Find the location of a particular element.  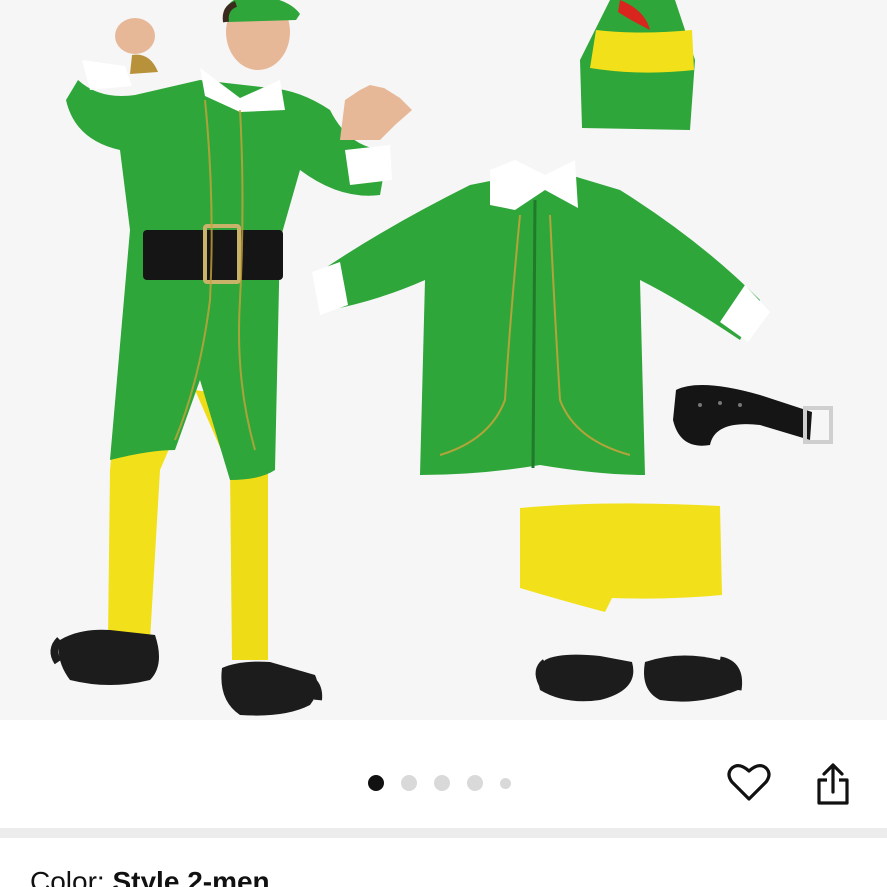

share-button is located at coordinates (833, 784).